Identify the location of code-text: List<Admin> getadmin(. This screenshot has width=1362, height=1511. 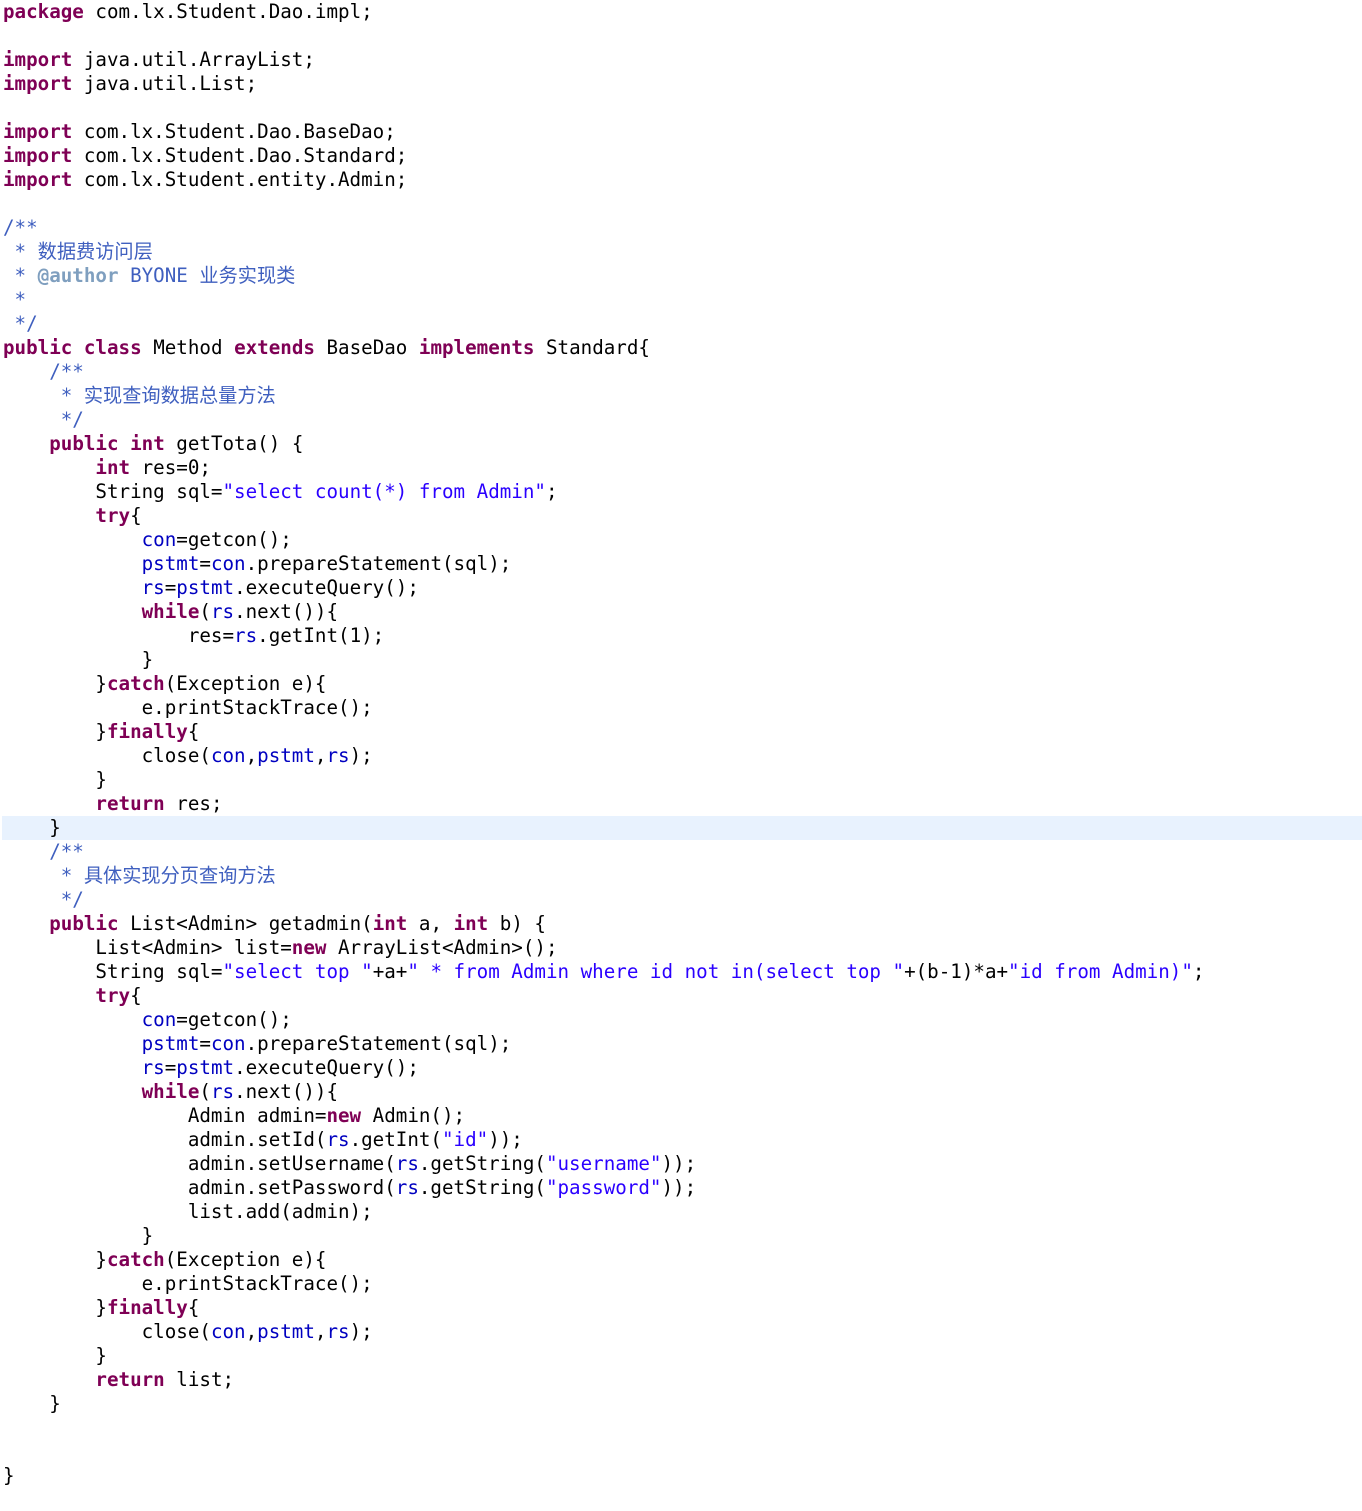
(245, 923).